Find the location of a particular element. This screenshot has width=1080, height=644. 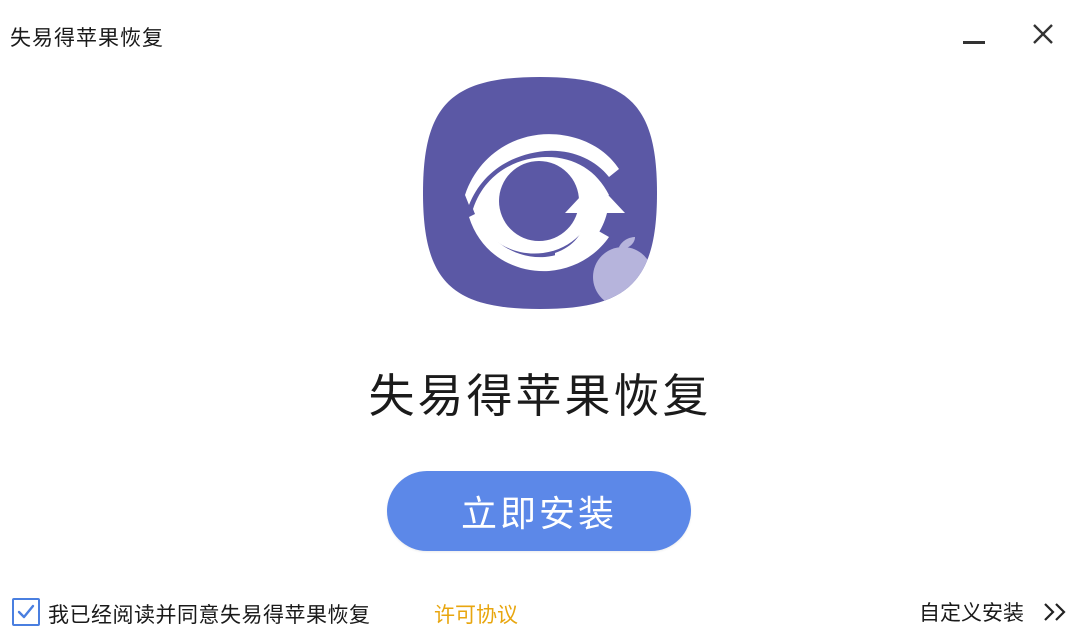

minimize-icon is located at coordinates (974, 42).